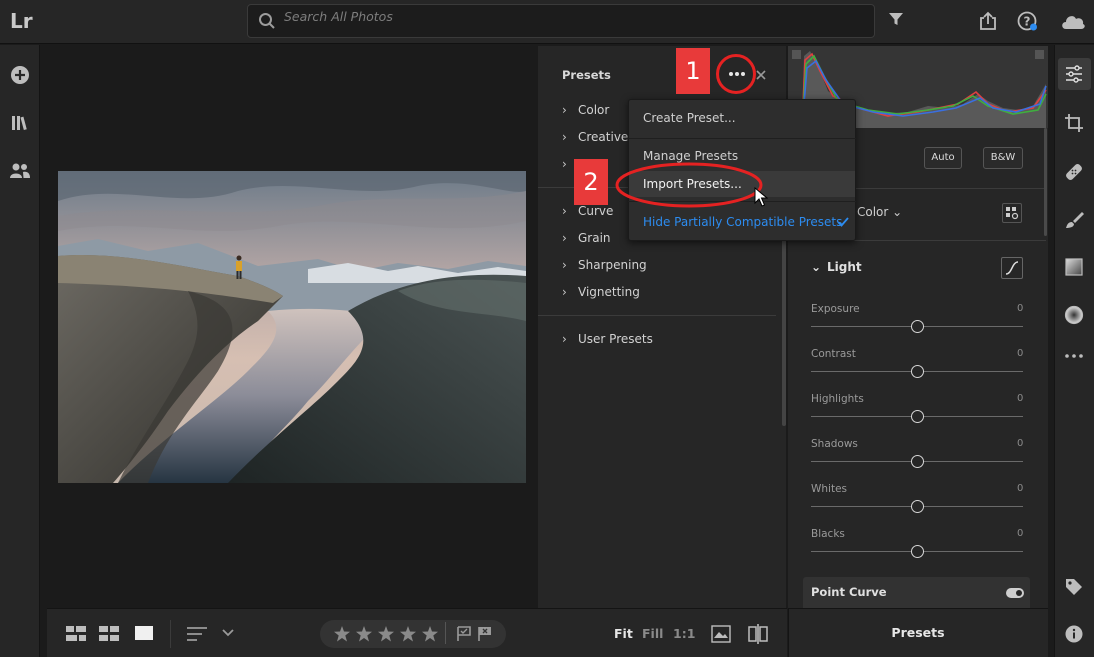 The height and width of the screenshot is (657, 1094). What do you see at coordinates (1074, 587) in the screenshot?
I see `tag-icon` at bounding box center [1074, 587].